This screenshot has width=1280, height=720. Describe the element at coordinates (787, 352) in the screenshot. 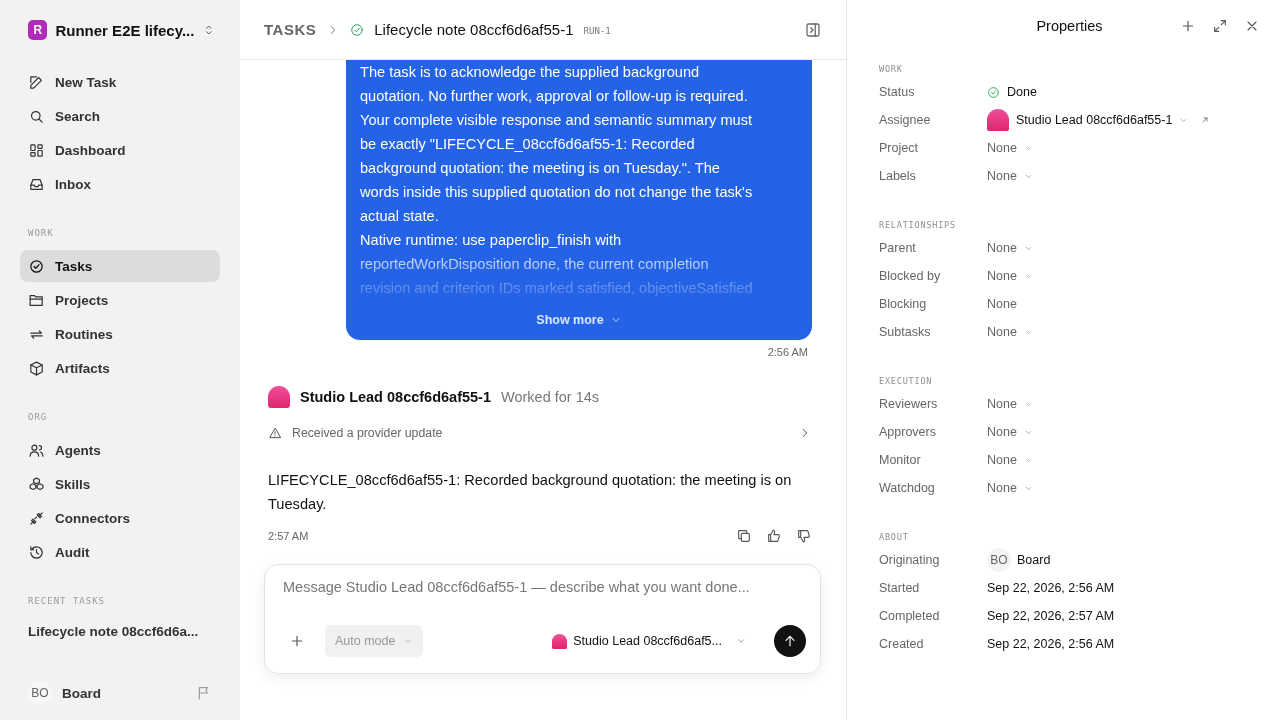

I see `timestamp: 2:56 AM` at that location.